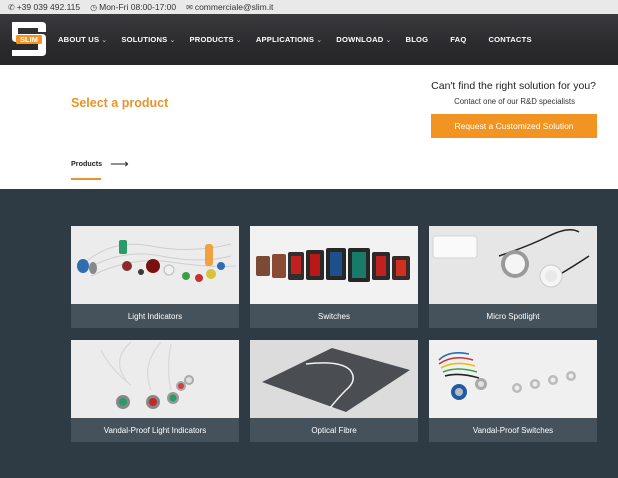  I want to click on menu-label: FAQ, so click(458, 39).